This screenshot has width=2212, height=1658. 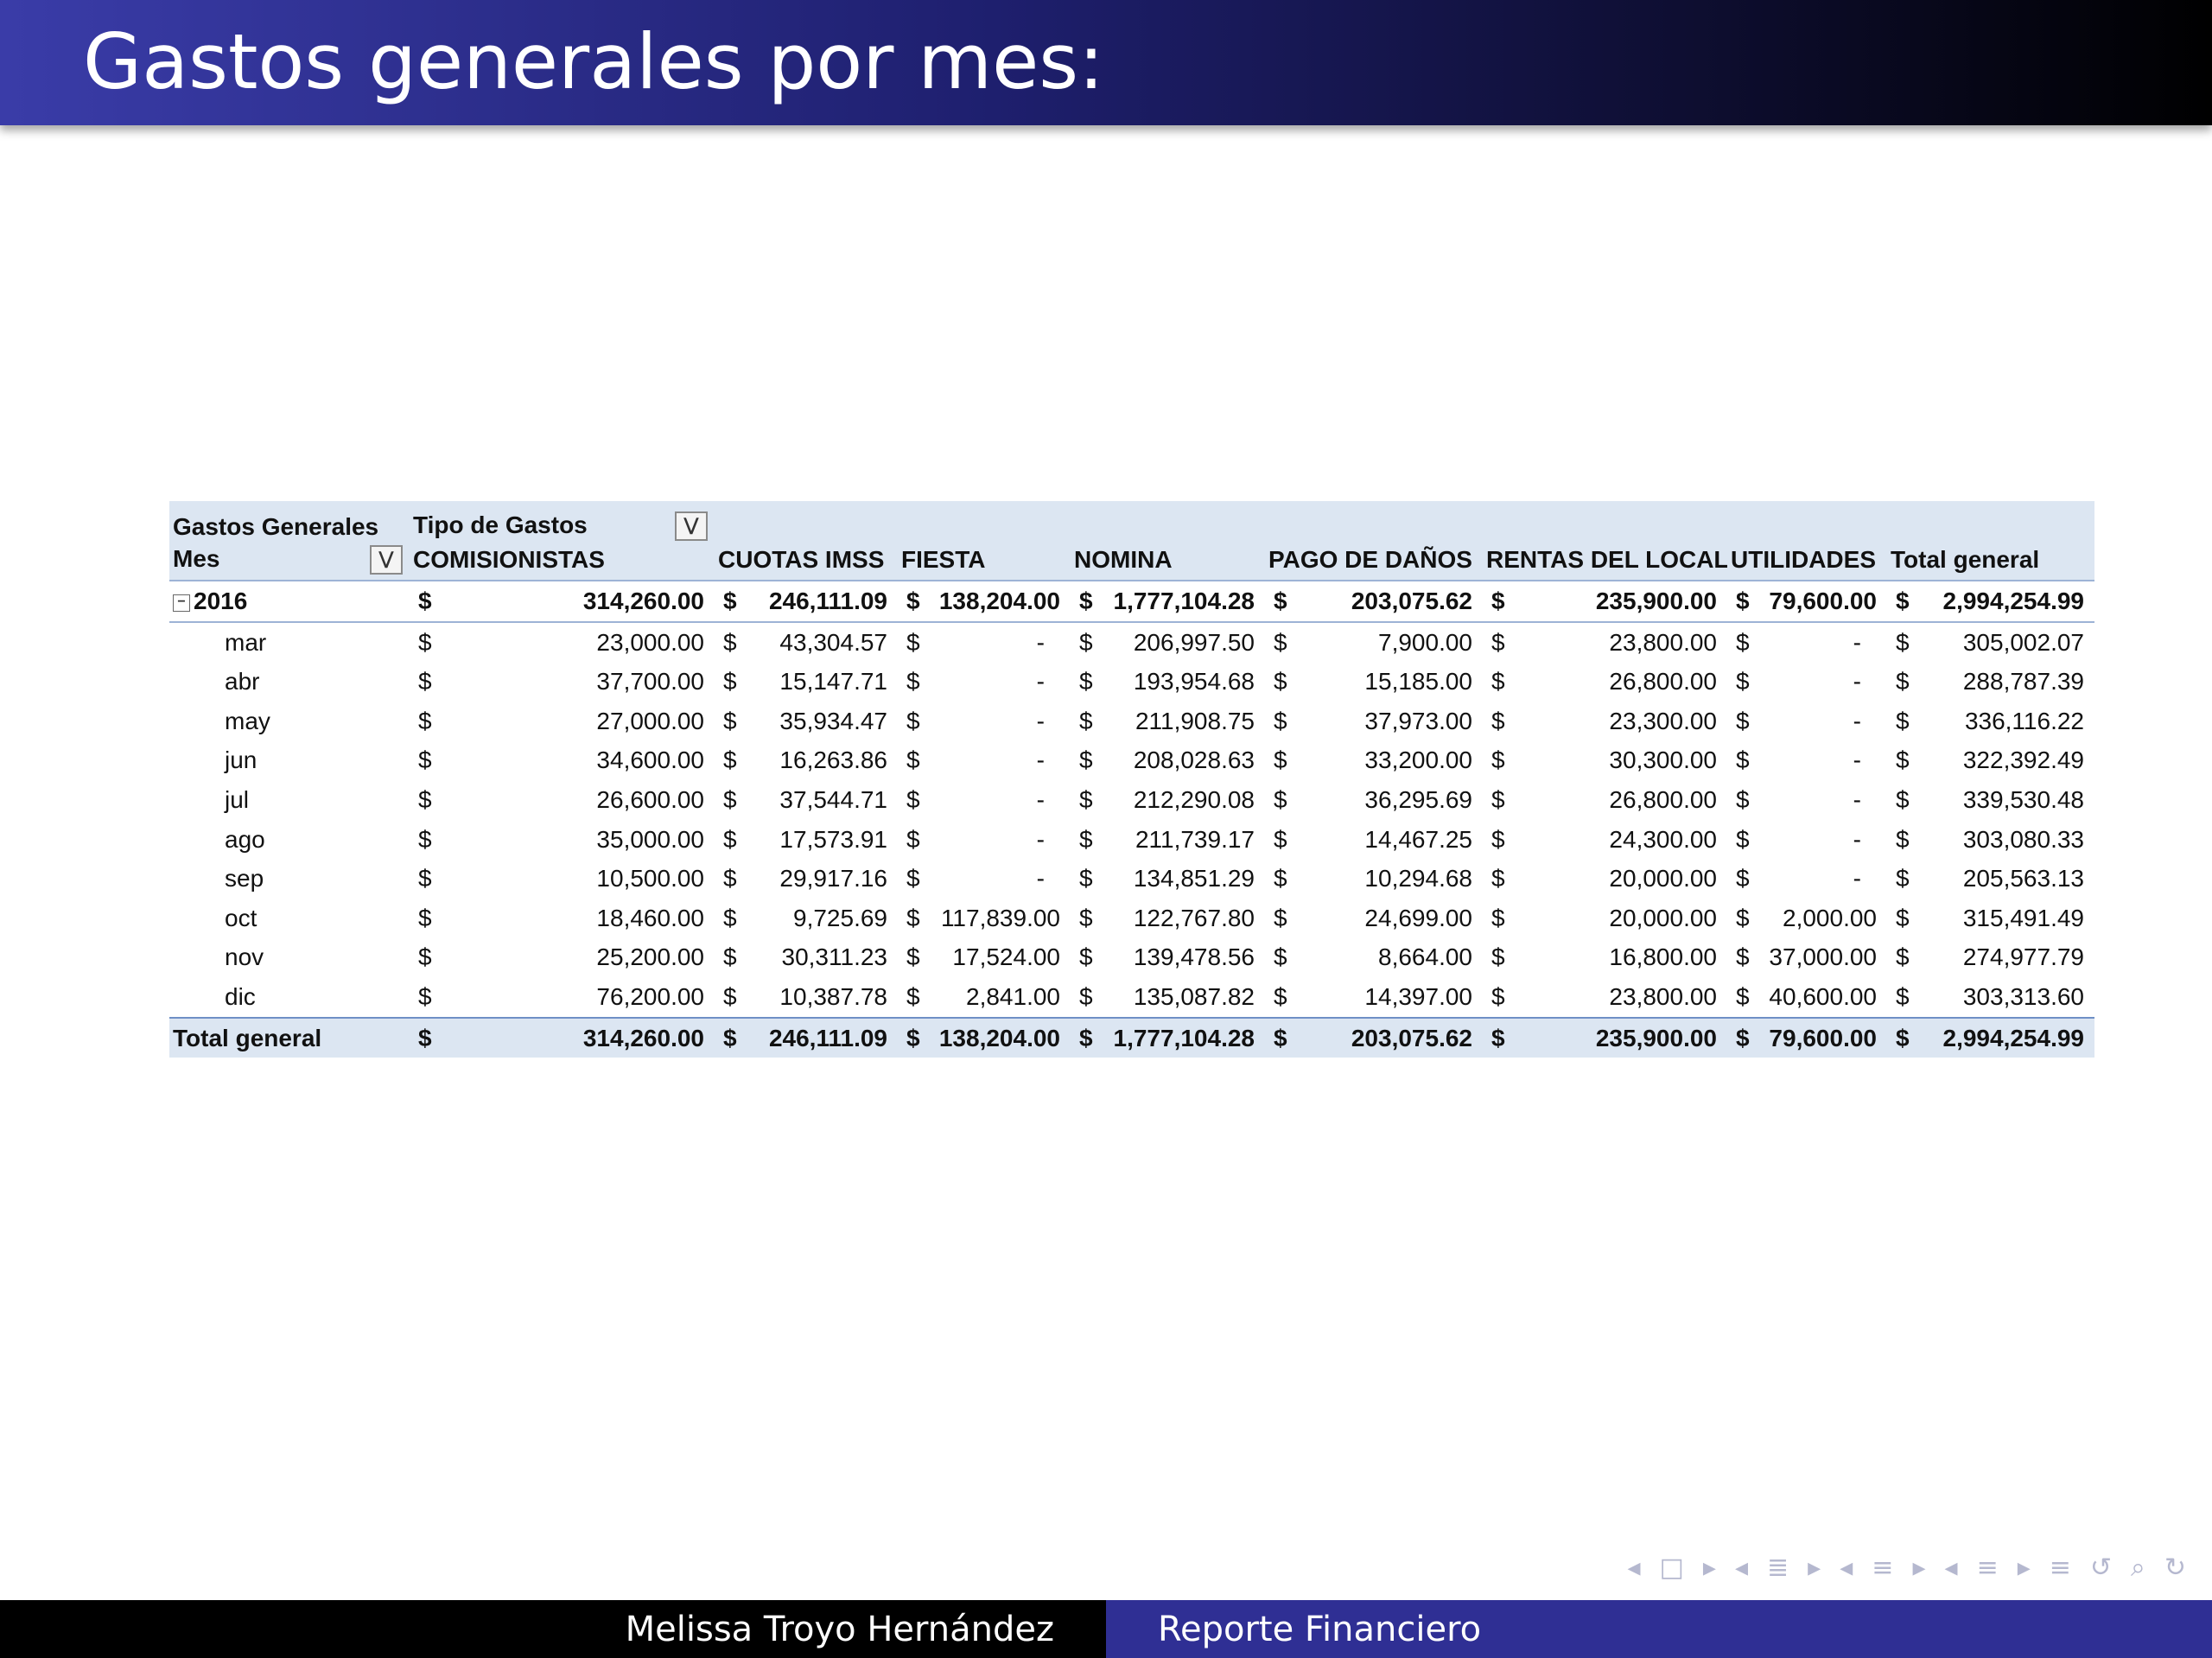 What do you see at coordinates (241, 917) in the screenshot?
I see `row-label: oct` at bounding box center [241, 917].